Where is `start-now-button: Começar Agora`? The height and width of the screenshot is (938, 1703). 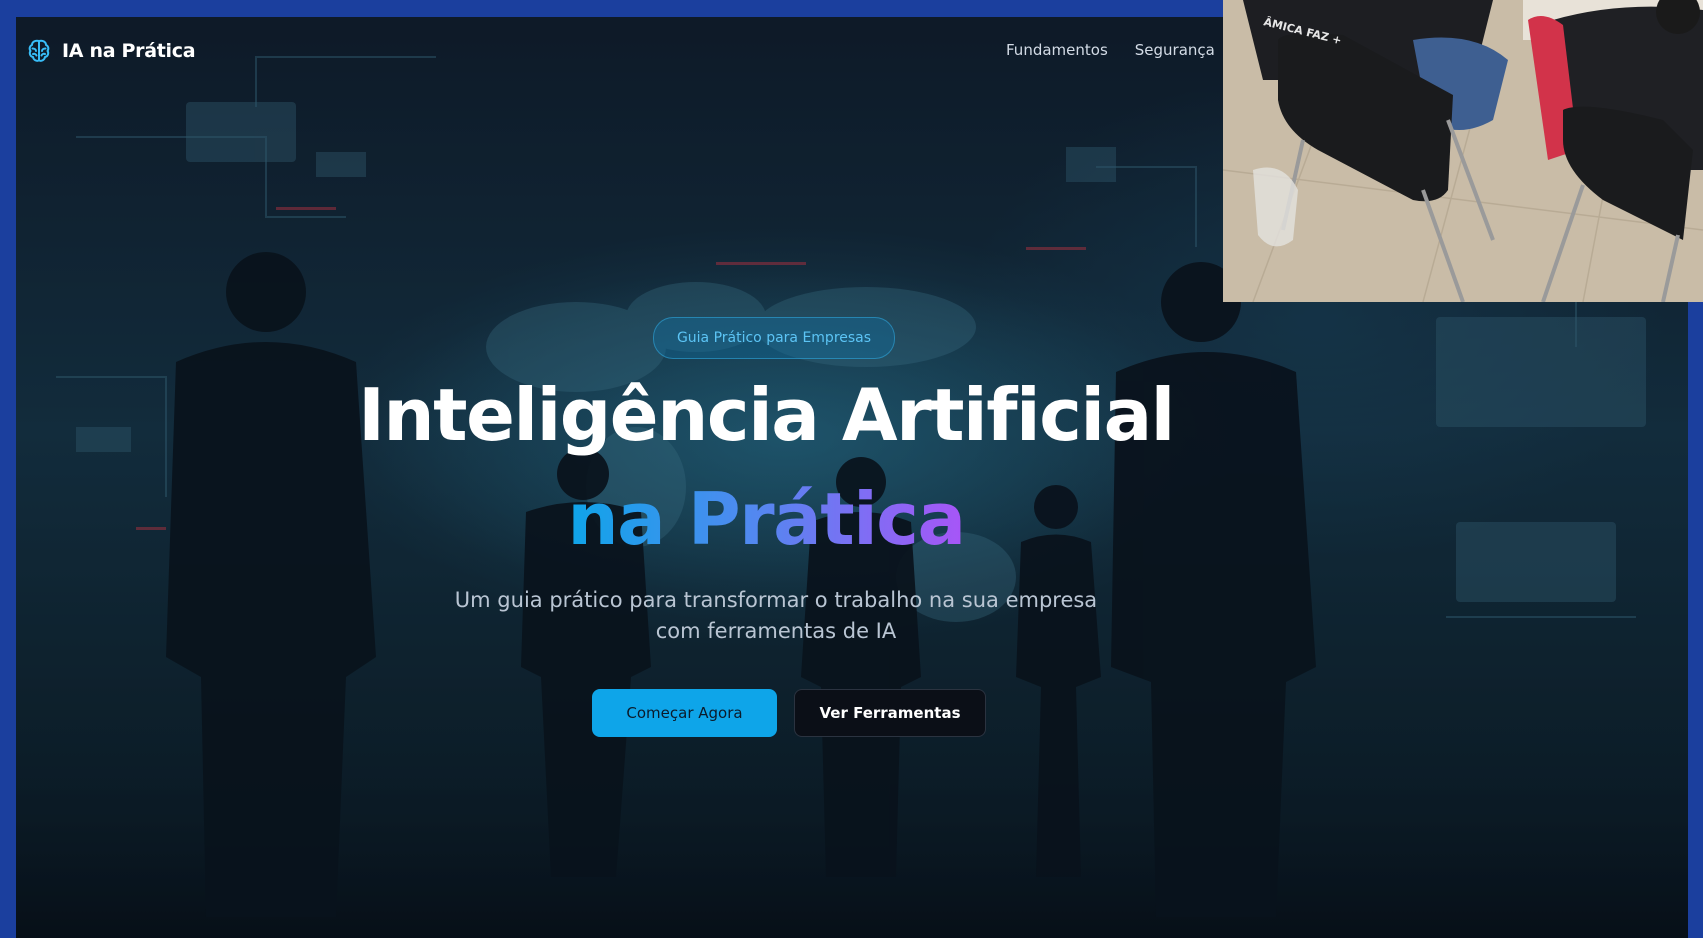
start-now-button: Começar Agora is located at coordinates (684, 713).